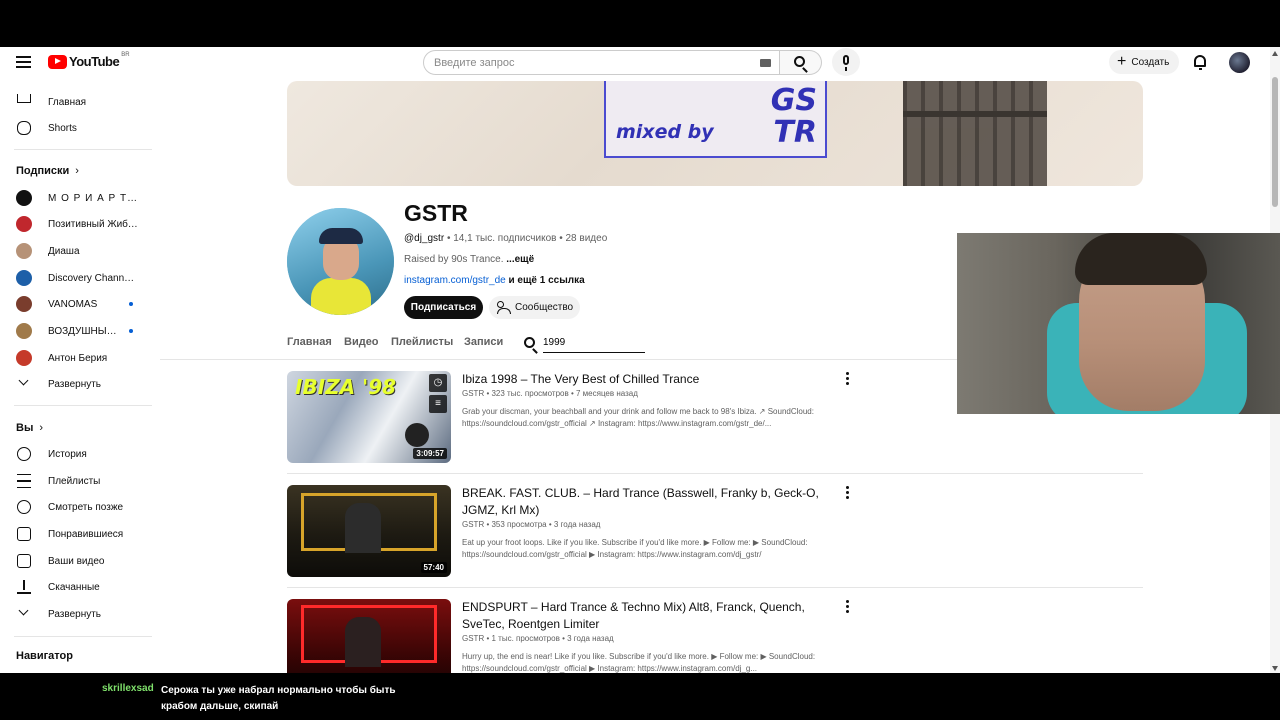 The width and height of the screenshot is (1280, 720). What do you see at coordinates (975, 133) in the screenshot?
I see `banner-door-image` at bounding box center [975, 133].